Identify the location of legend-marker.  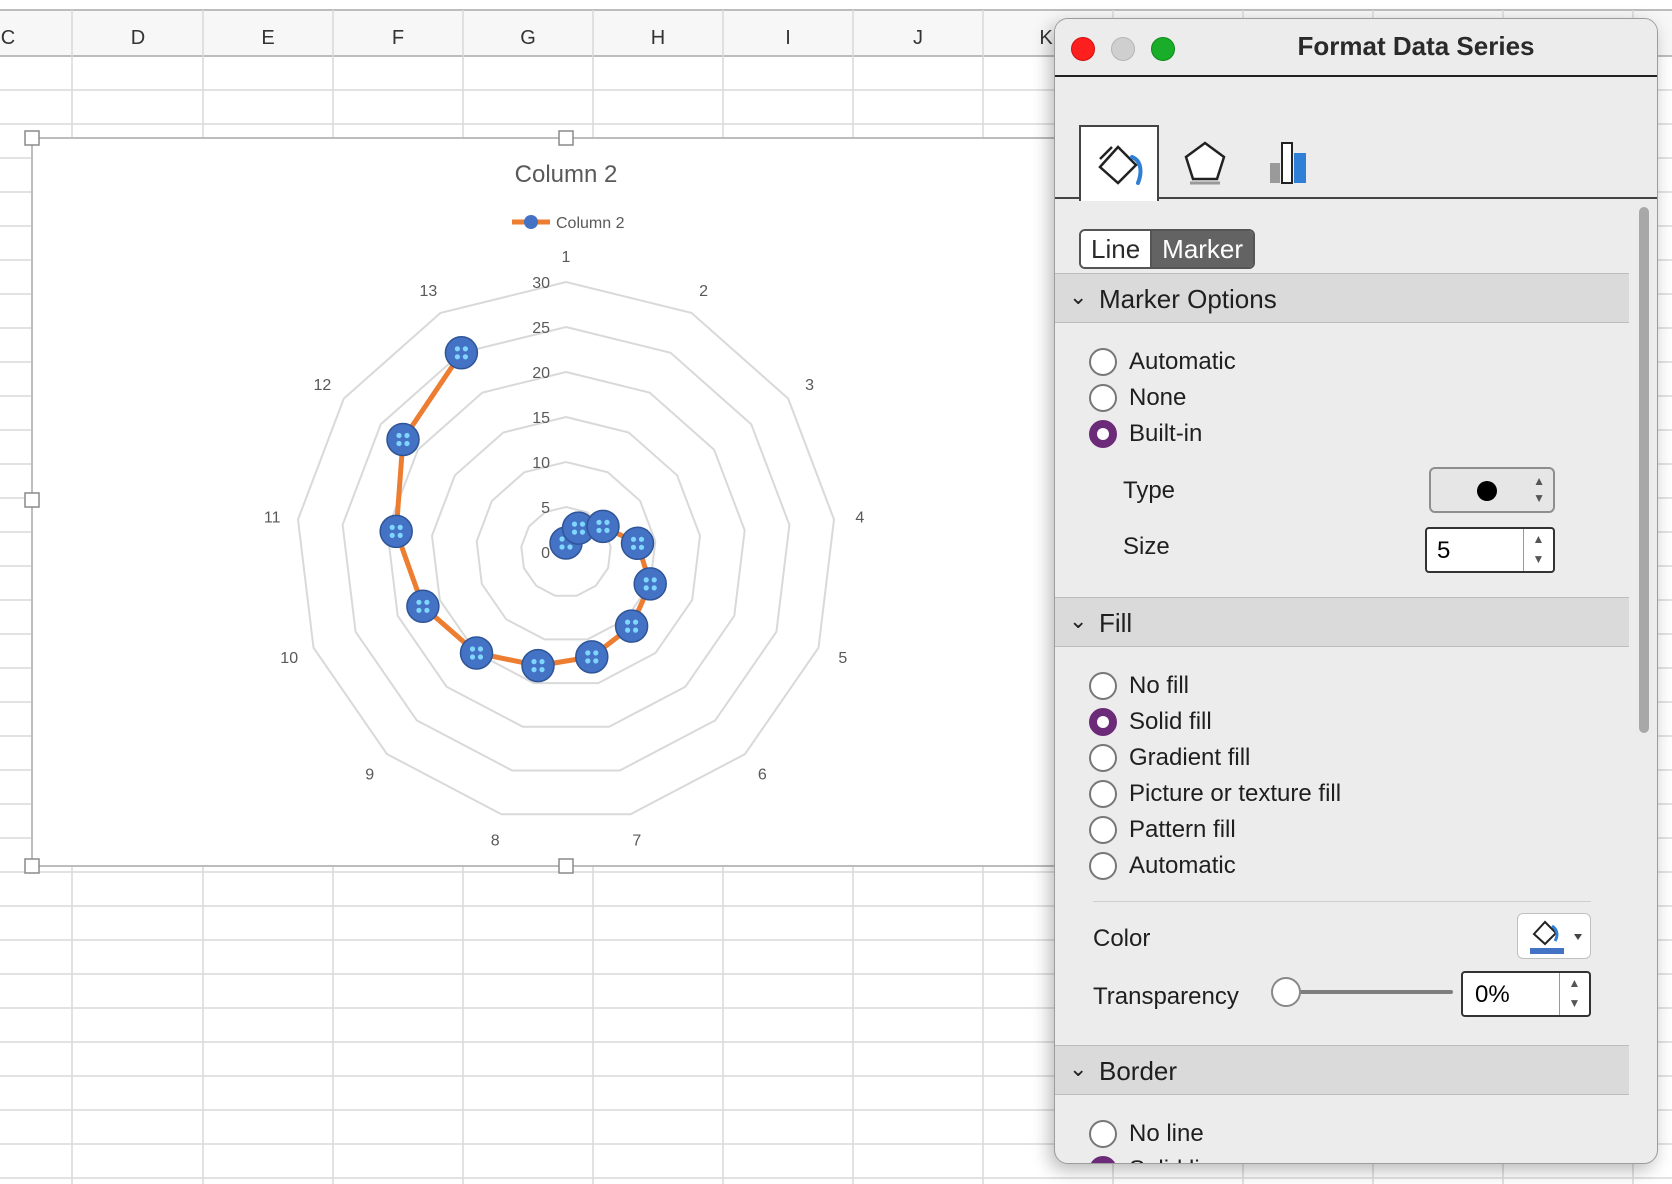
(531, 222).